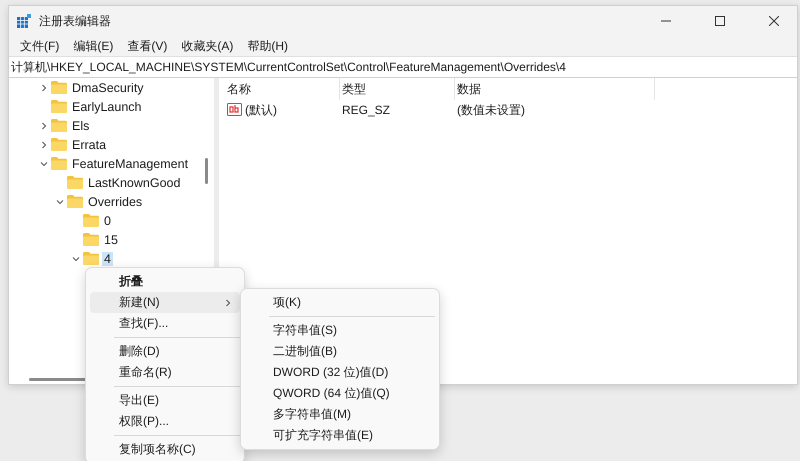 This screenshot has width=800, height=461. Describe the element at coordinates (366, 110) in the screenshot. I see `table-cell-text: REG_SZ` at that location.